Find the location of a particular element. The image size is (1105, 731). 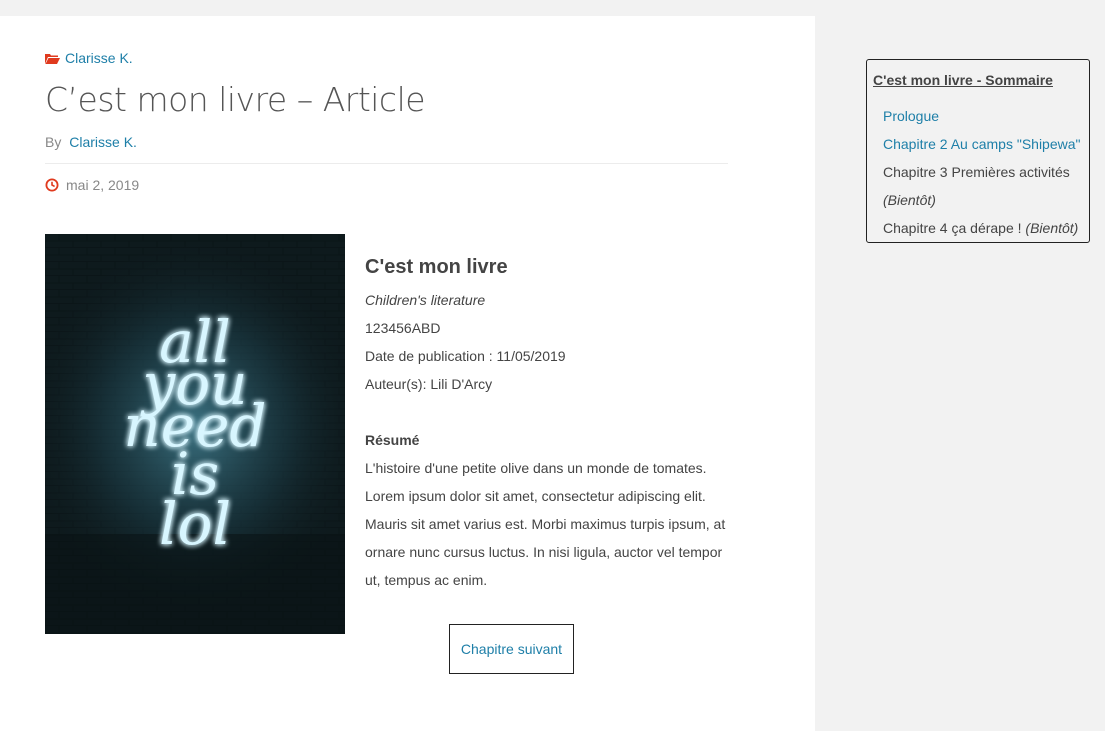

neon-word: lol is located at coordinates (195, 524).